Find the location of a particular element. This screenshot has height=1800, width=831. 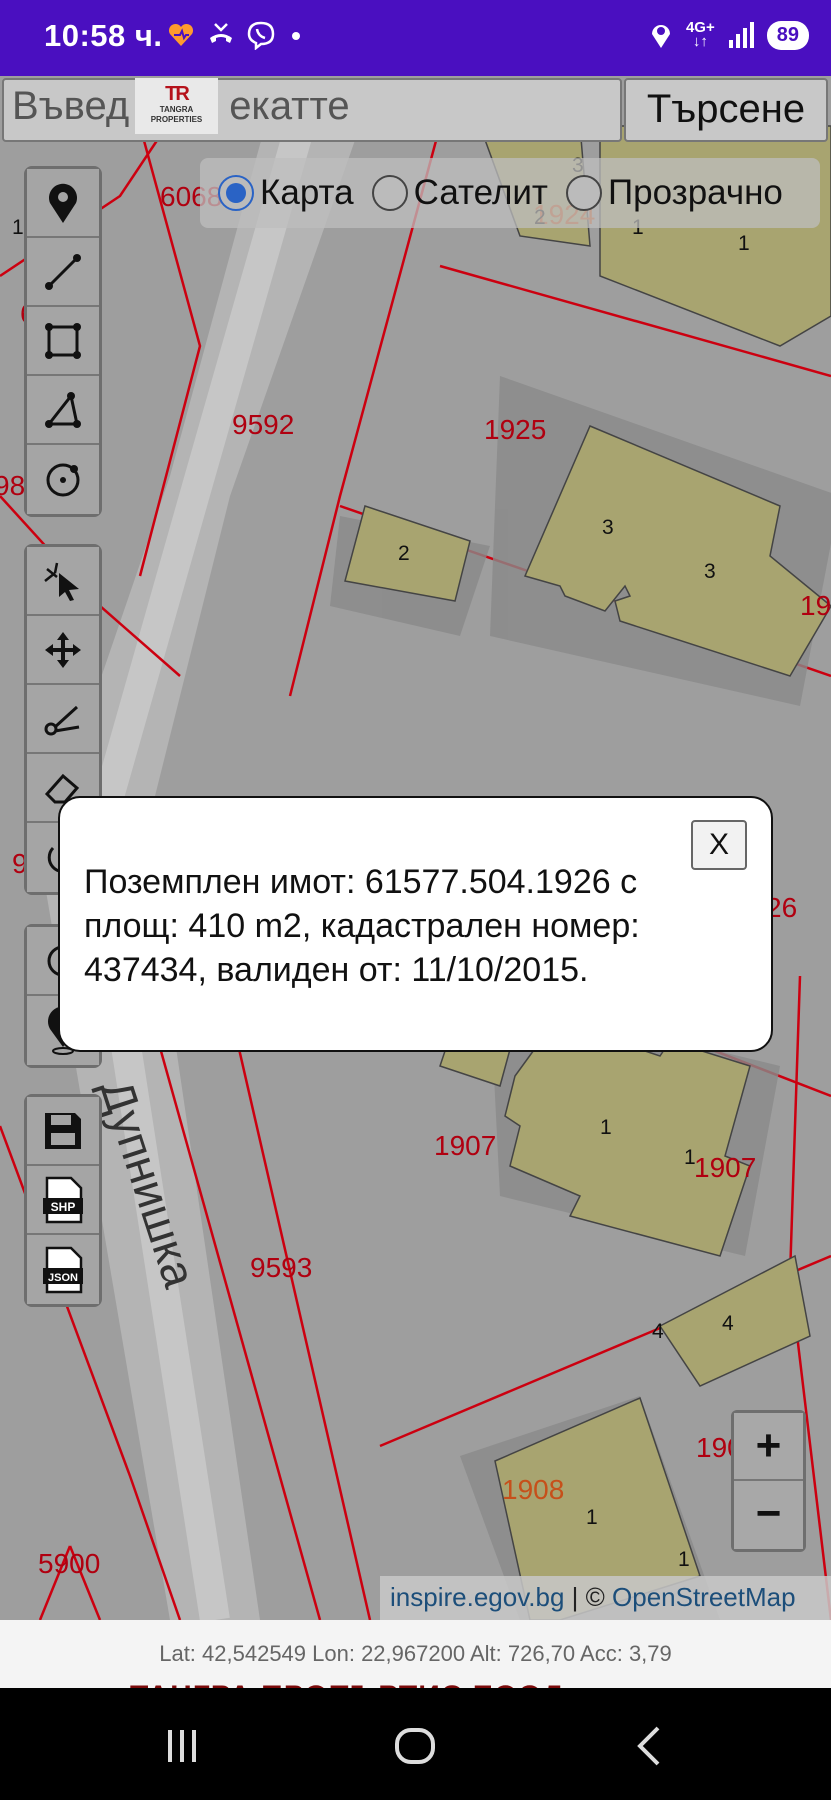

draw-toolbar is located at coordinates (63, 341).